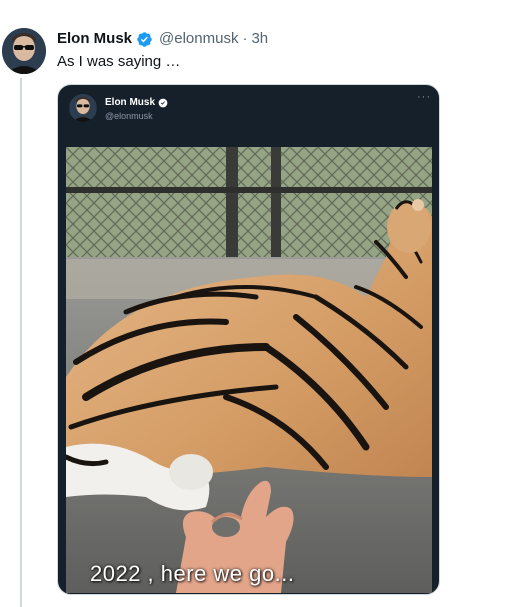  Describe the element at coordinates (424, 97) in the screenshot. I see `more-options-icon: ···` at that location.